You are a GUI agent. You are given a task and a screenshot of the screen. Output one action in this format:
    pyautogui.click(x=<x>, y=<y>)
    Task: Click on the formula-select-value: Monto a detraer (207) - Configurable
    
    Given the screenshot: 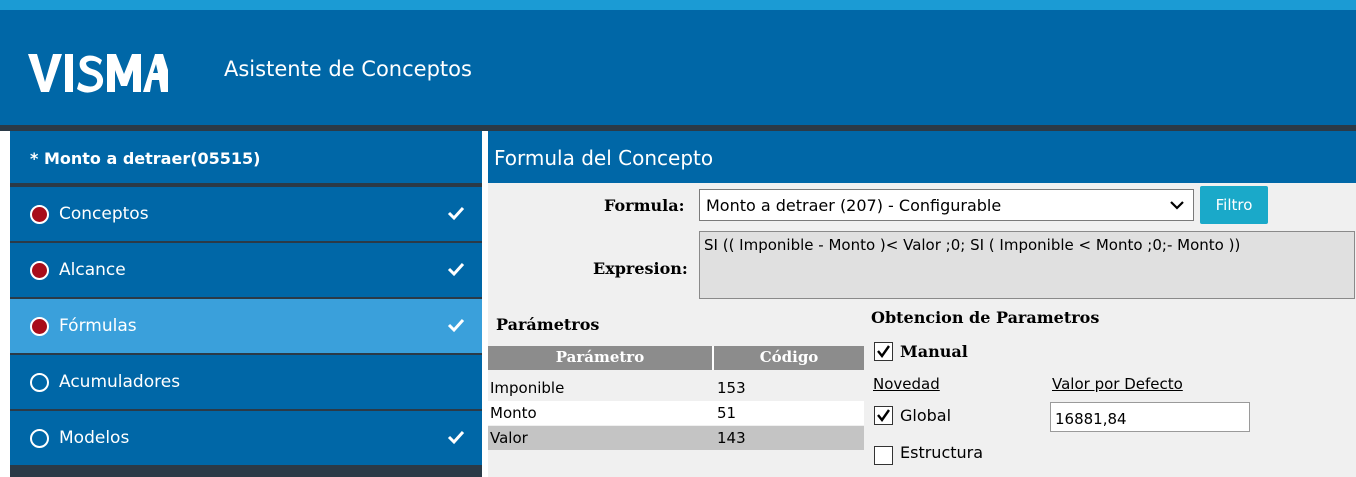 What is the action you would take?
    pyautogui.click(x=854, y=205)
    